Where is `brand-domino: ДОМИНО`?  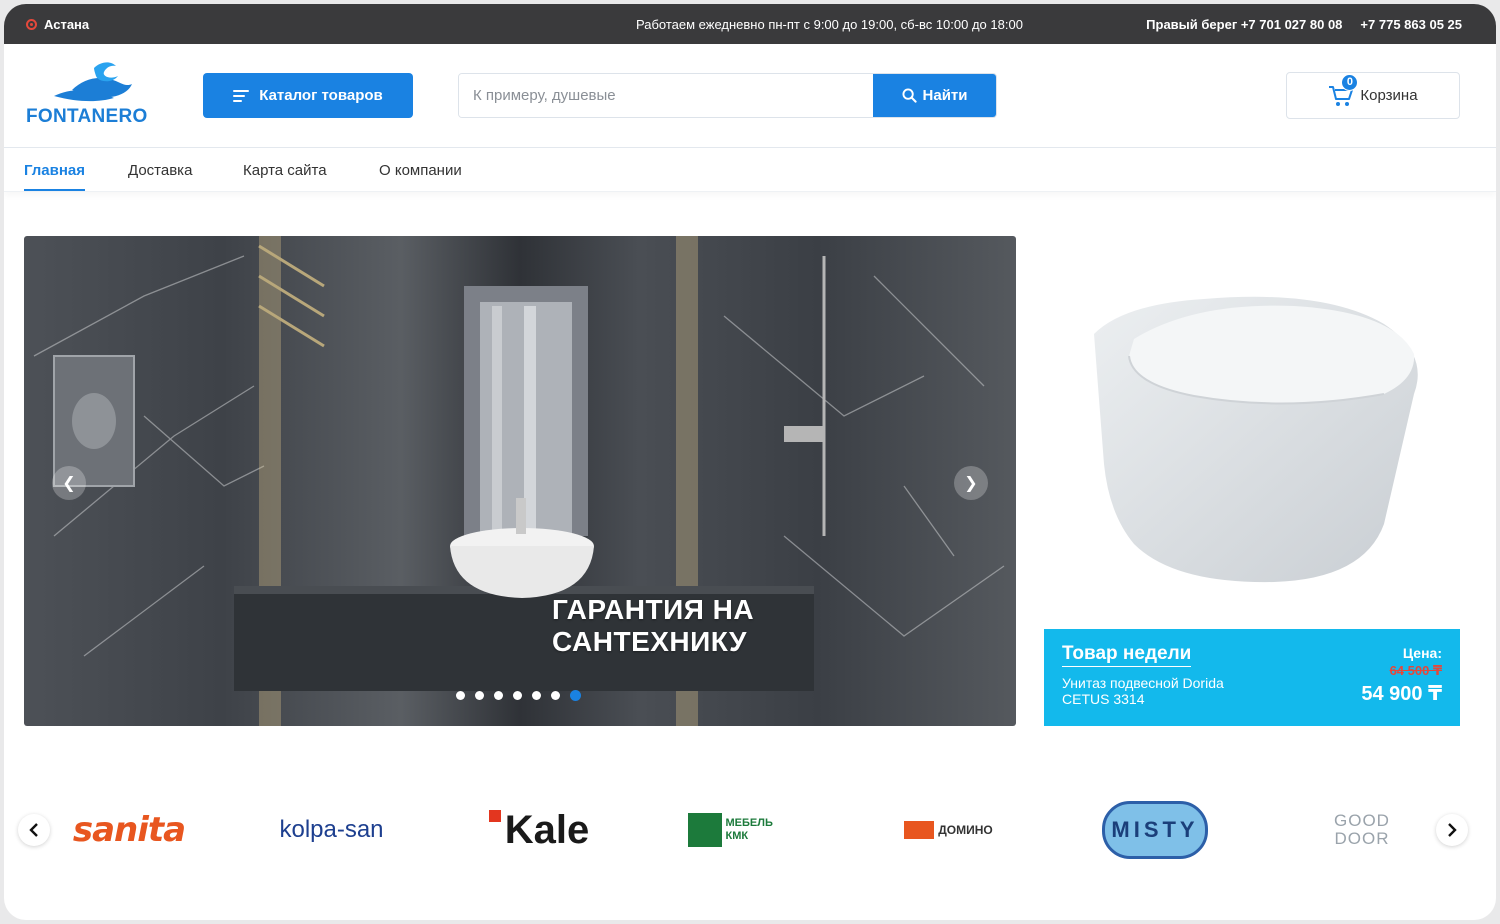
brand-domino: ДОМИНО is located at coordinates (948, 830).